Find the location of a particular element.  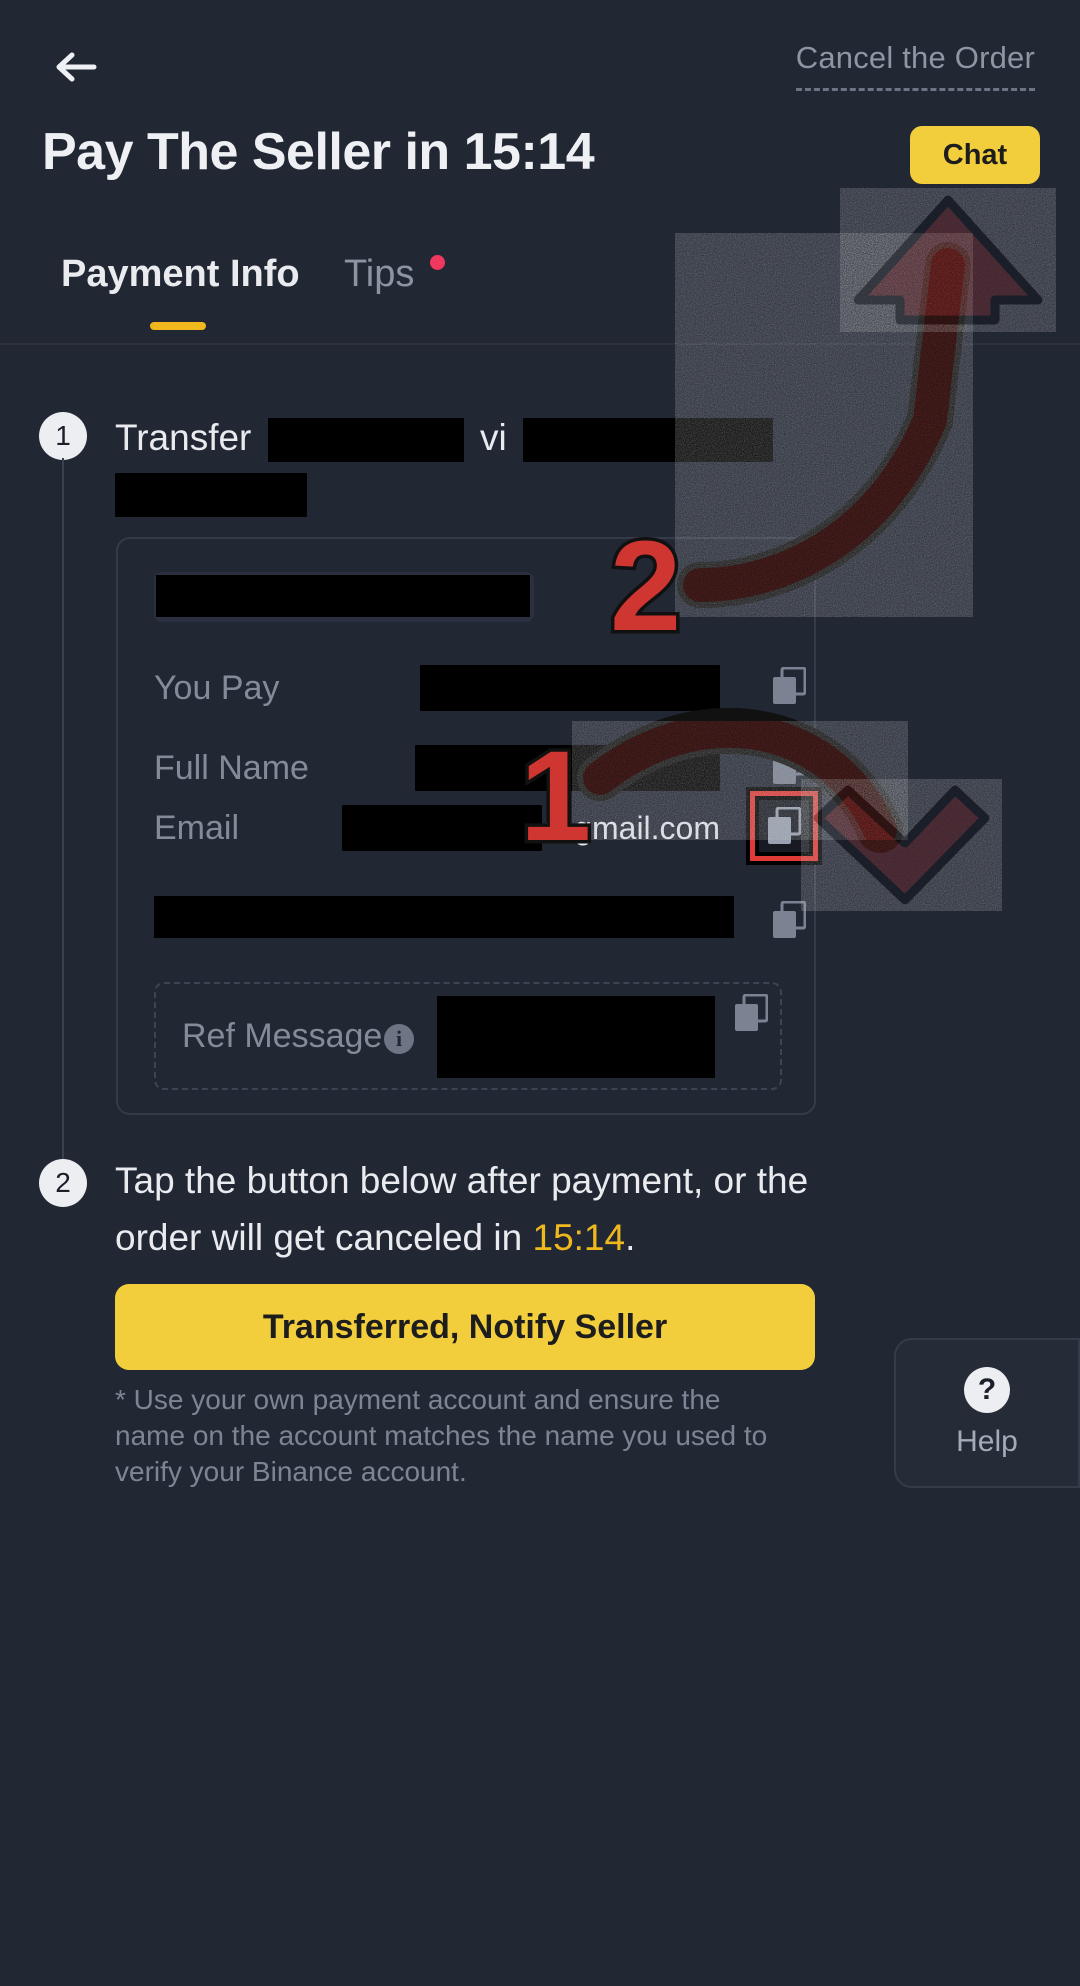

redacted-payment-method is located at coordinates (365, 440).